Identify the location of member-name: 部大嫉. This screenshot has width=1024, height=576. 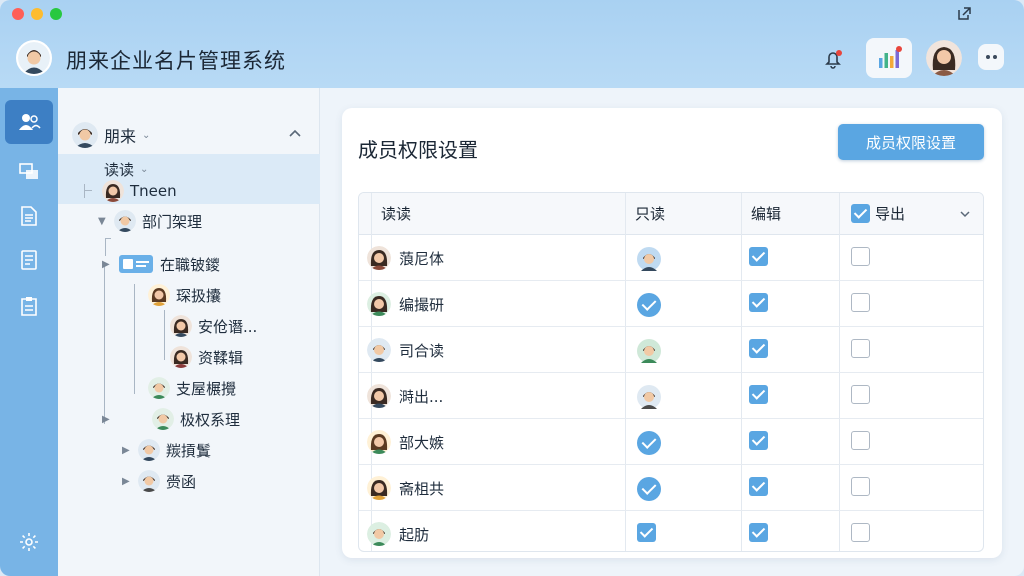
(422, 442).